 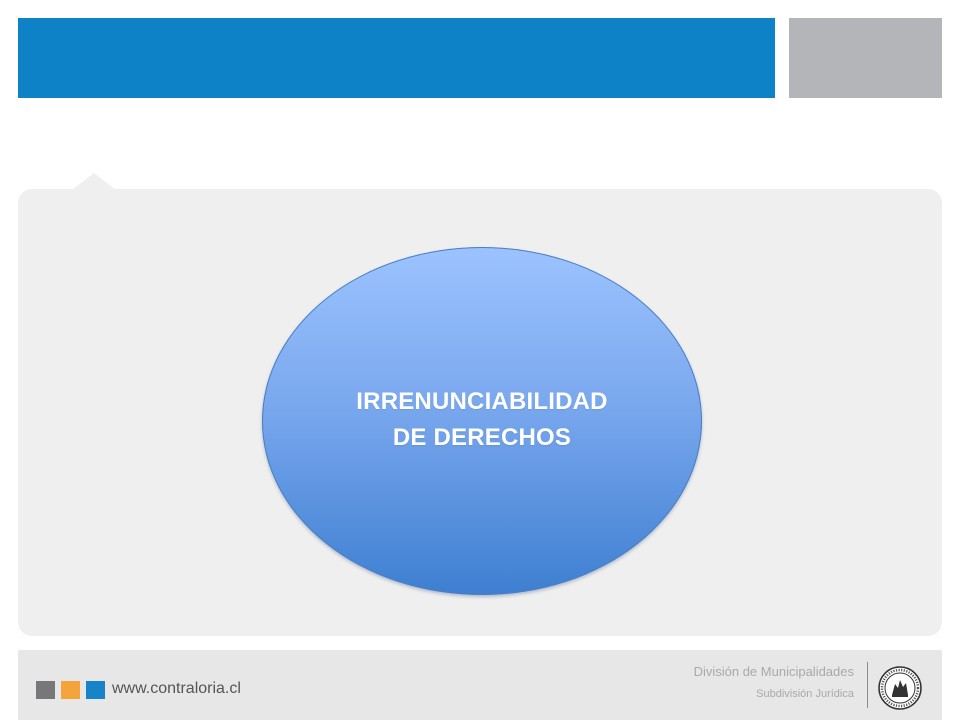 I want to click on footer-square-orange, so click(x=70, y=690).